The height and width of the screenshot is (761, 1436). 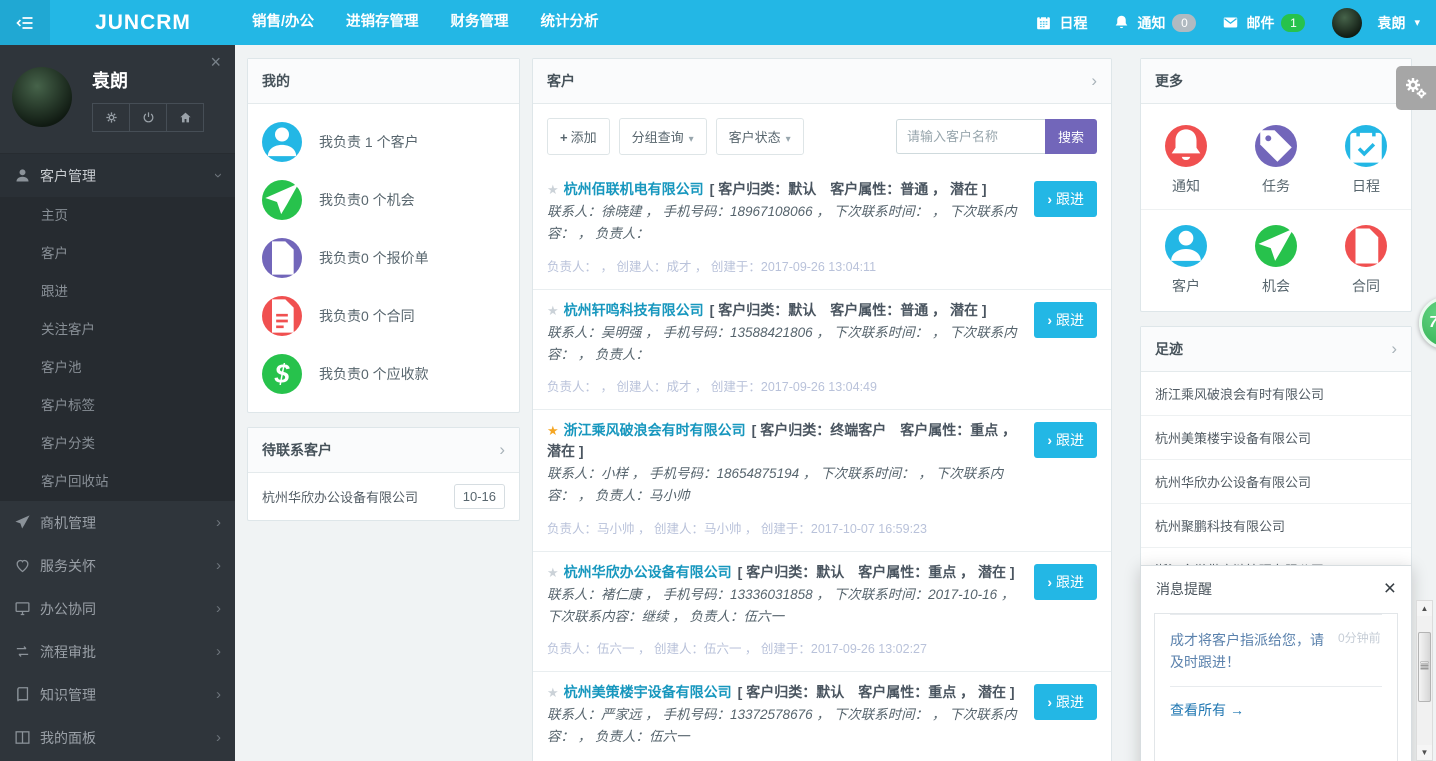 I want to click on group-query-dropdown: 分组查询 ▾, so click(x=662, y=136).